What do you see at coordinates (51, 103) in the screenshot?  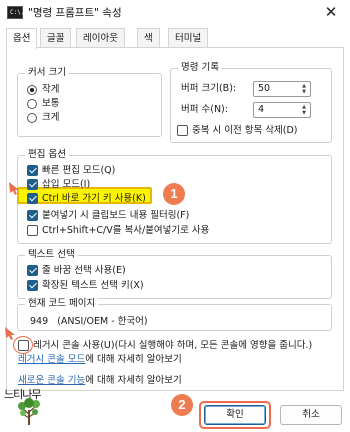 I see `cursor-medium-label: 보통` at bounding box center [51, 103].